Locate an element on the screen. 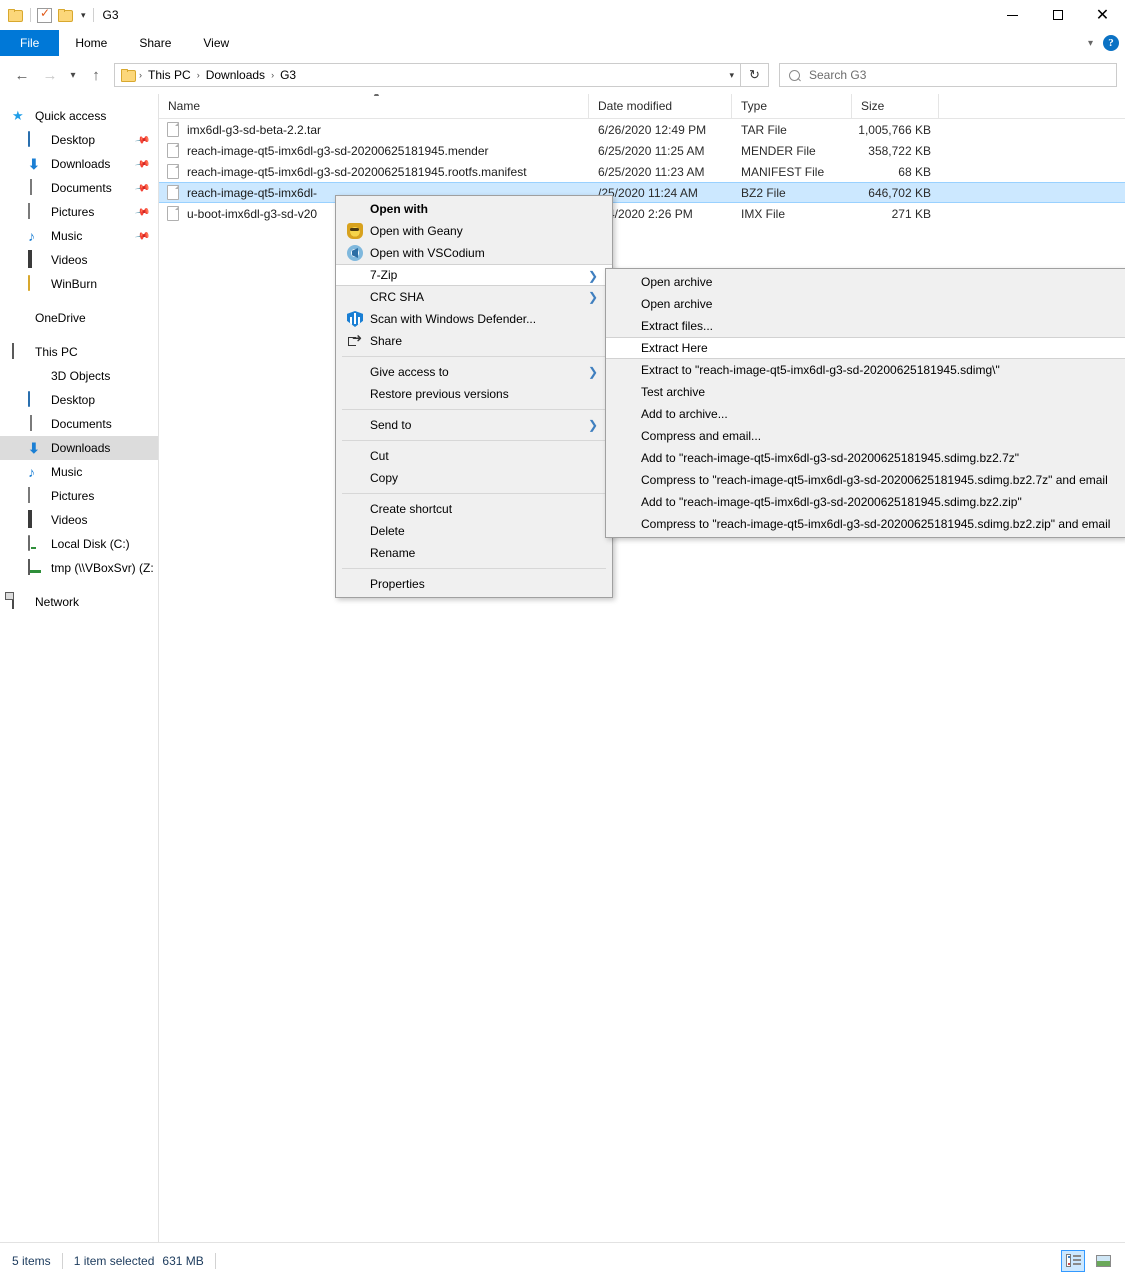 Image resolution: width=1125 pixels, height=1278 pixels. sidebar-label: OneDrive is located at coordinates (60, 318).